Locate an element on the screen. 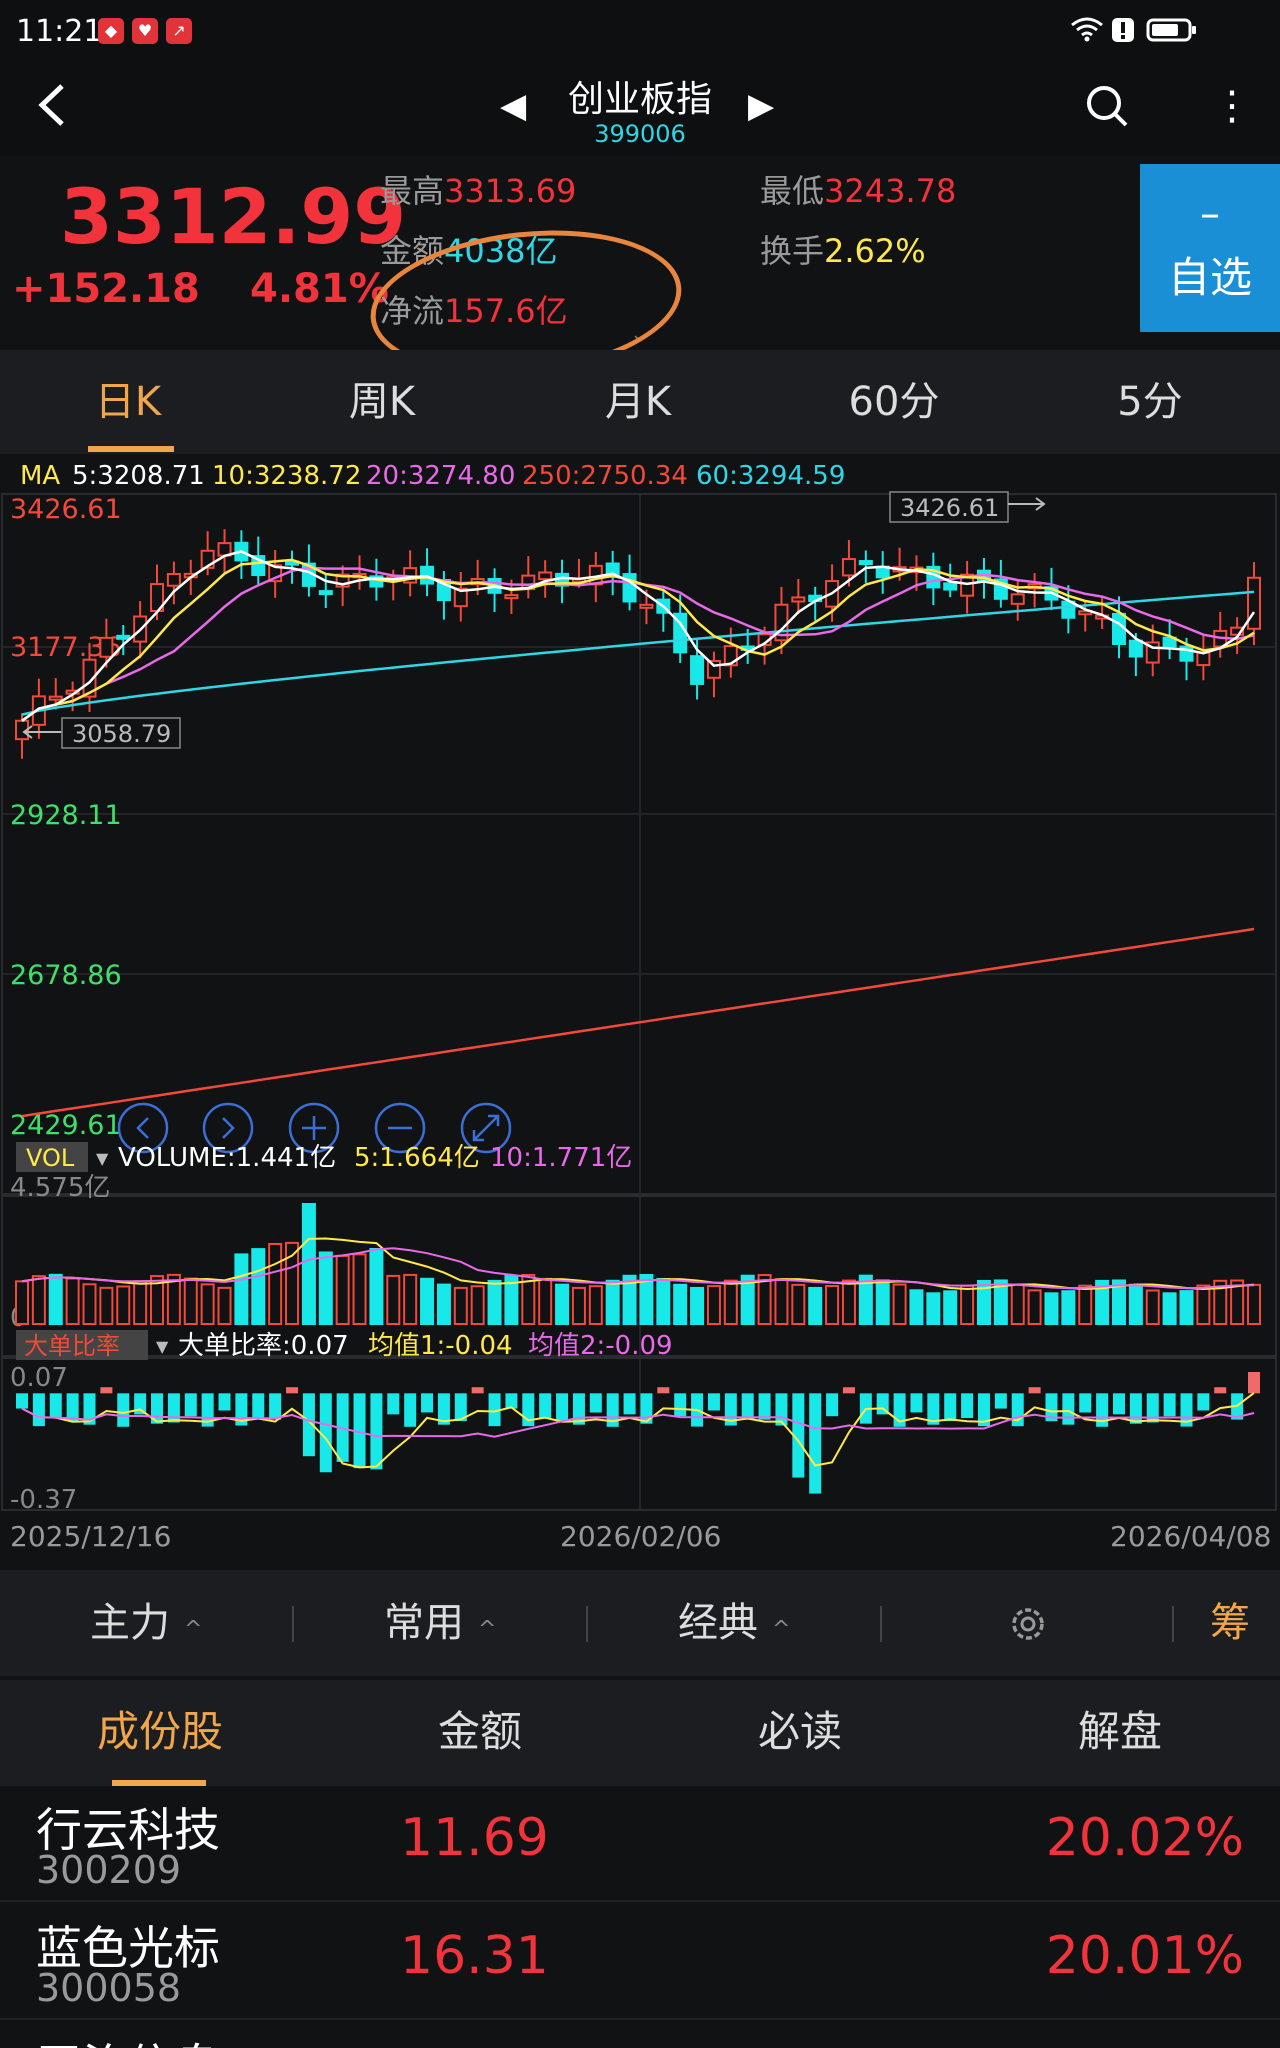 The width and height of the screenshot is (1280, 2048). remove-icon: – is located at coordinates (1210, 214).